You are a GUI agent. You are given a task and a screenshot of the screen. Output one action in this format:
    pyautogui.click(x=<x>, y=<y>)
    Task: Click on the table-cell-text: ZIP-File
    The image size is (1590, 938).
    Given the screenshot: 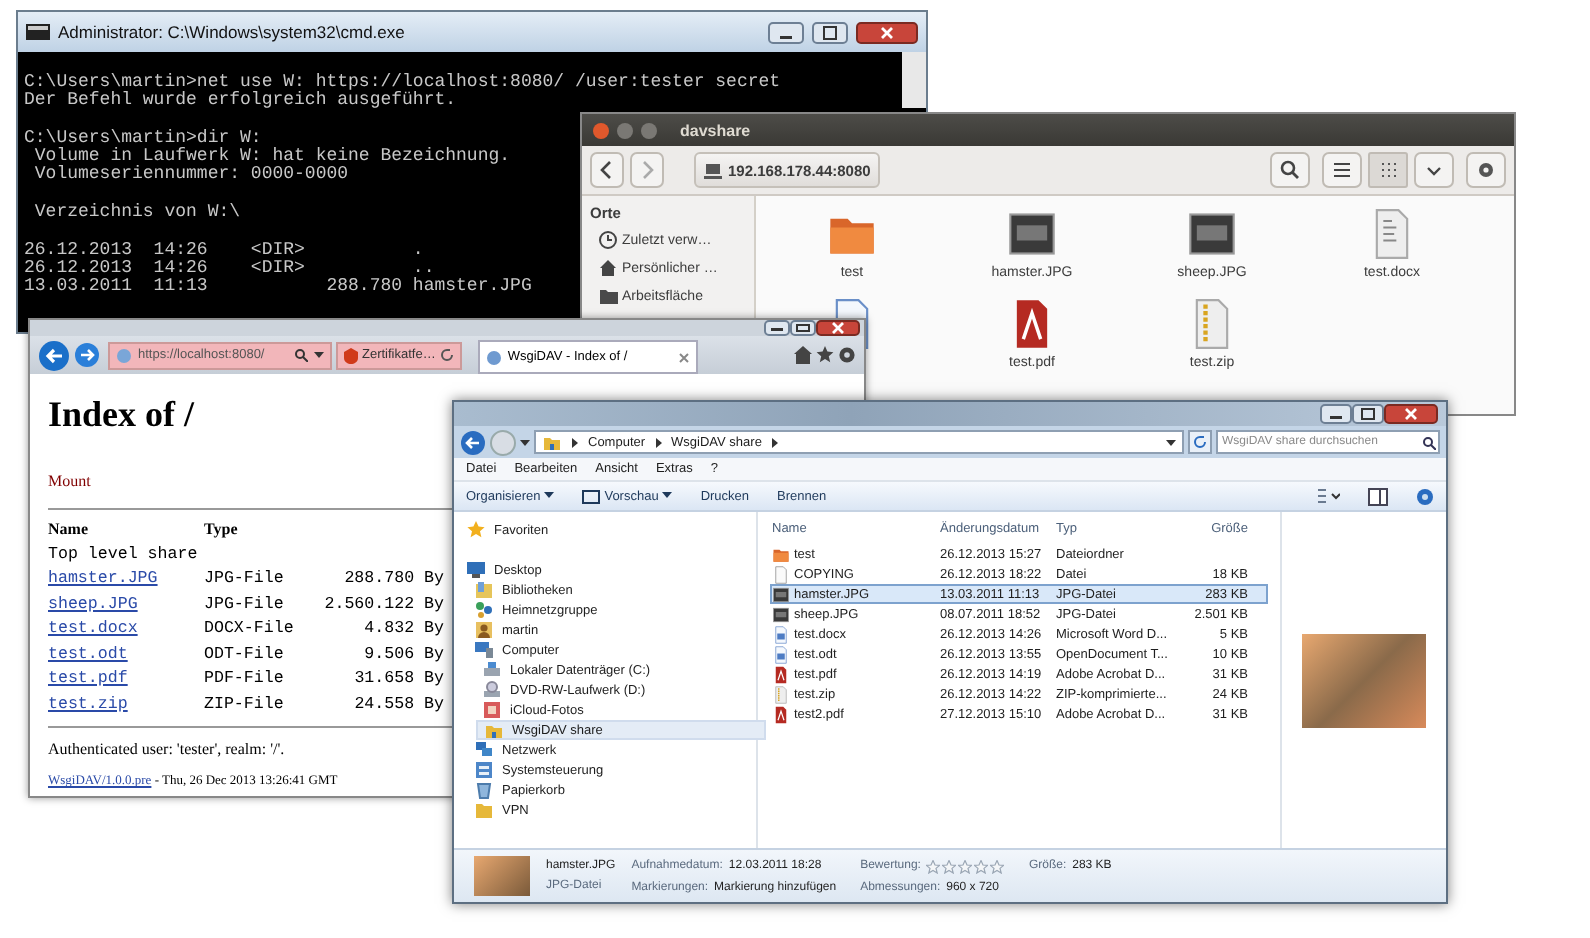 What is the action you would take?
    pyautogui.click(x=245, y=704)
    